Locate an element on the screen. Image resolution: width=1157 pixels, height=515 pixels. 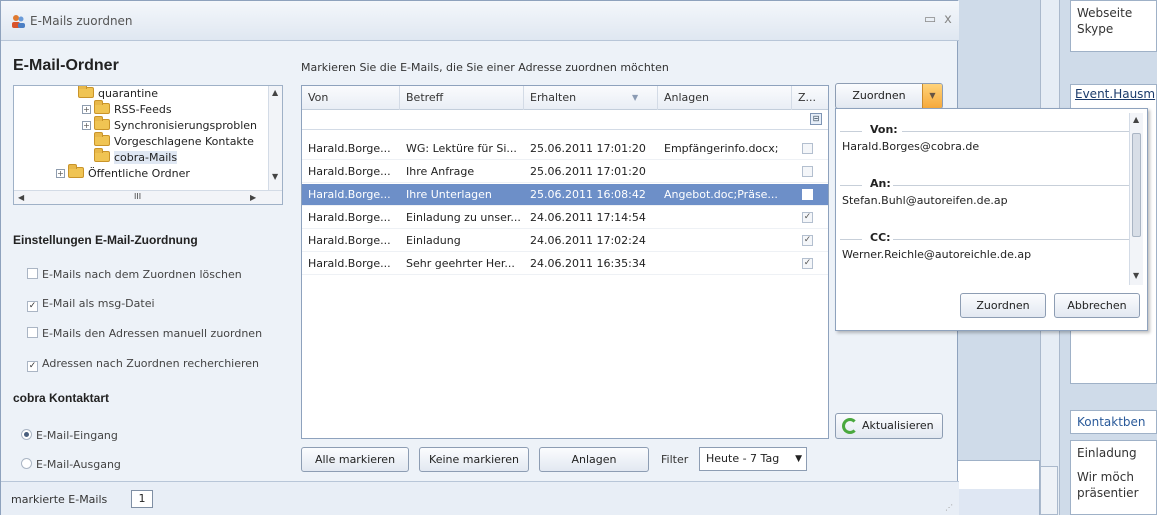
tree-item-selected: cobra-Mails is located at coordinates (136, 157).